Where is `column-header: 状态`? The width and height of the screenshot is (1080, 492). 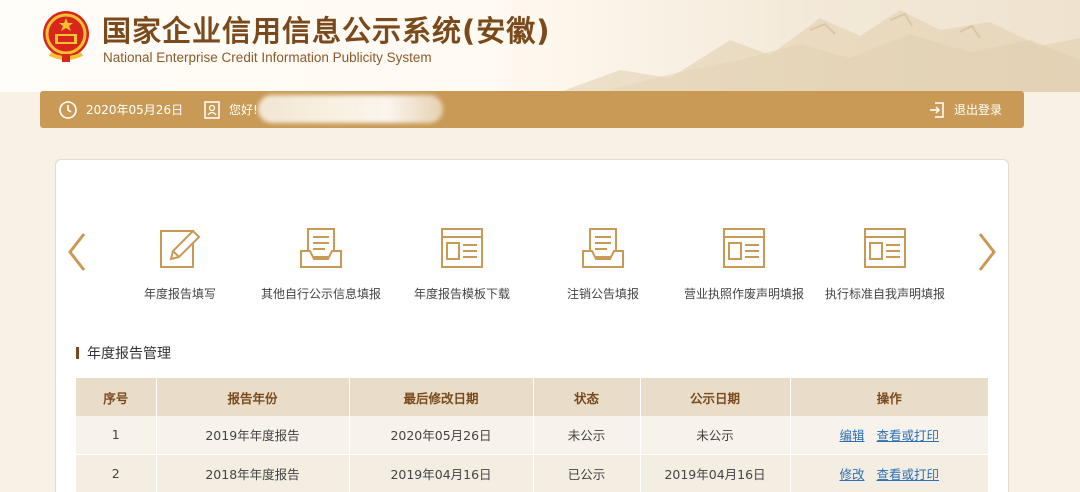 column-header: 状态 is located at coordinates (587, 397).